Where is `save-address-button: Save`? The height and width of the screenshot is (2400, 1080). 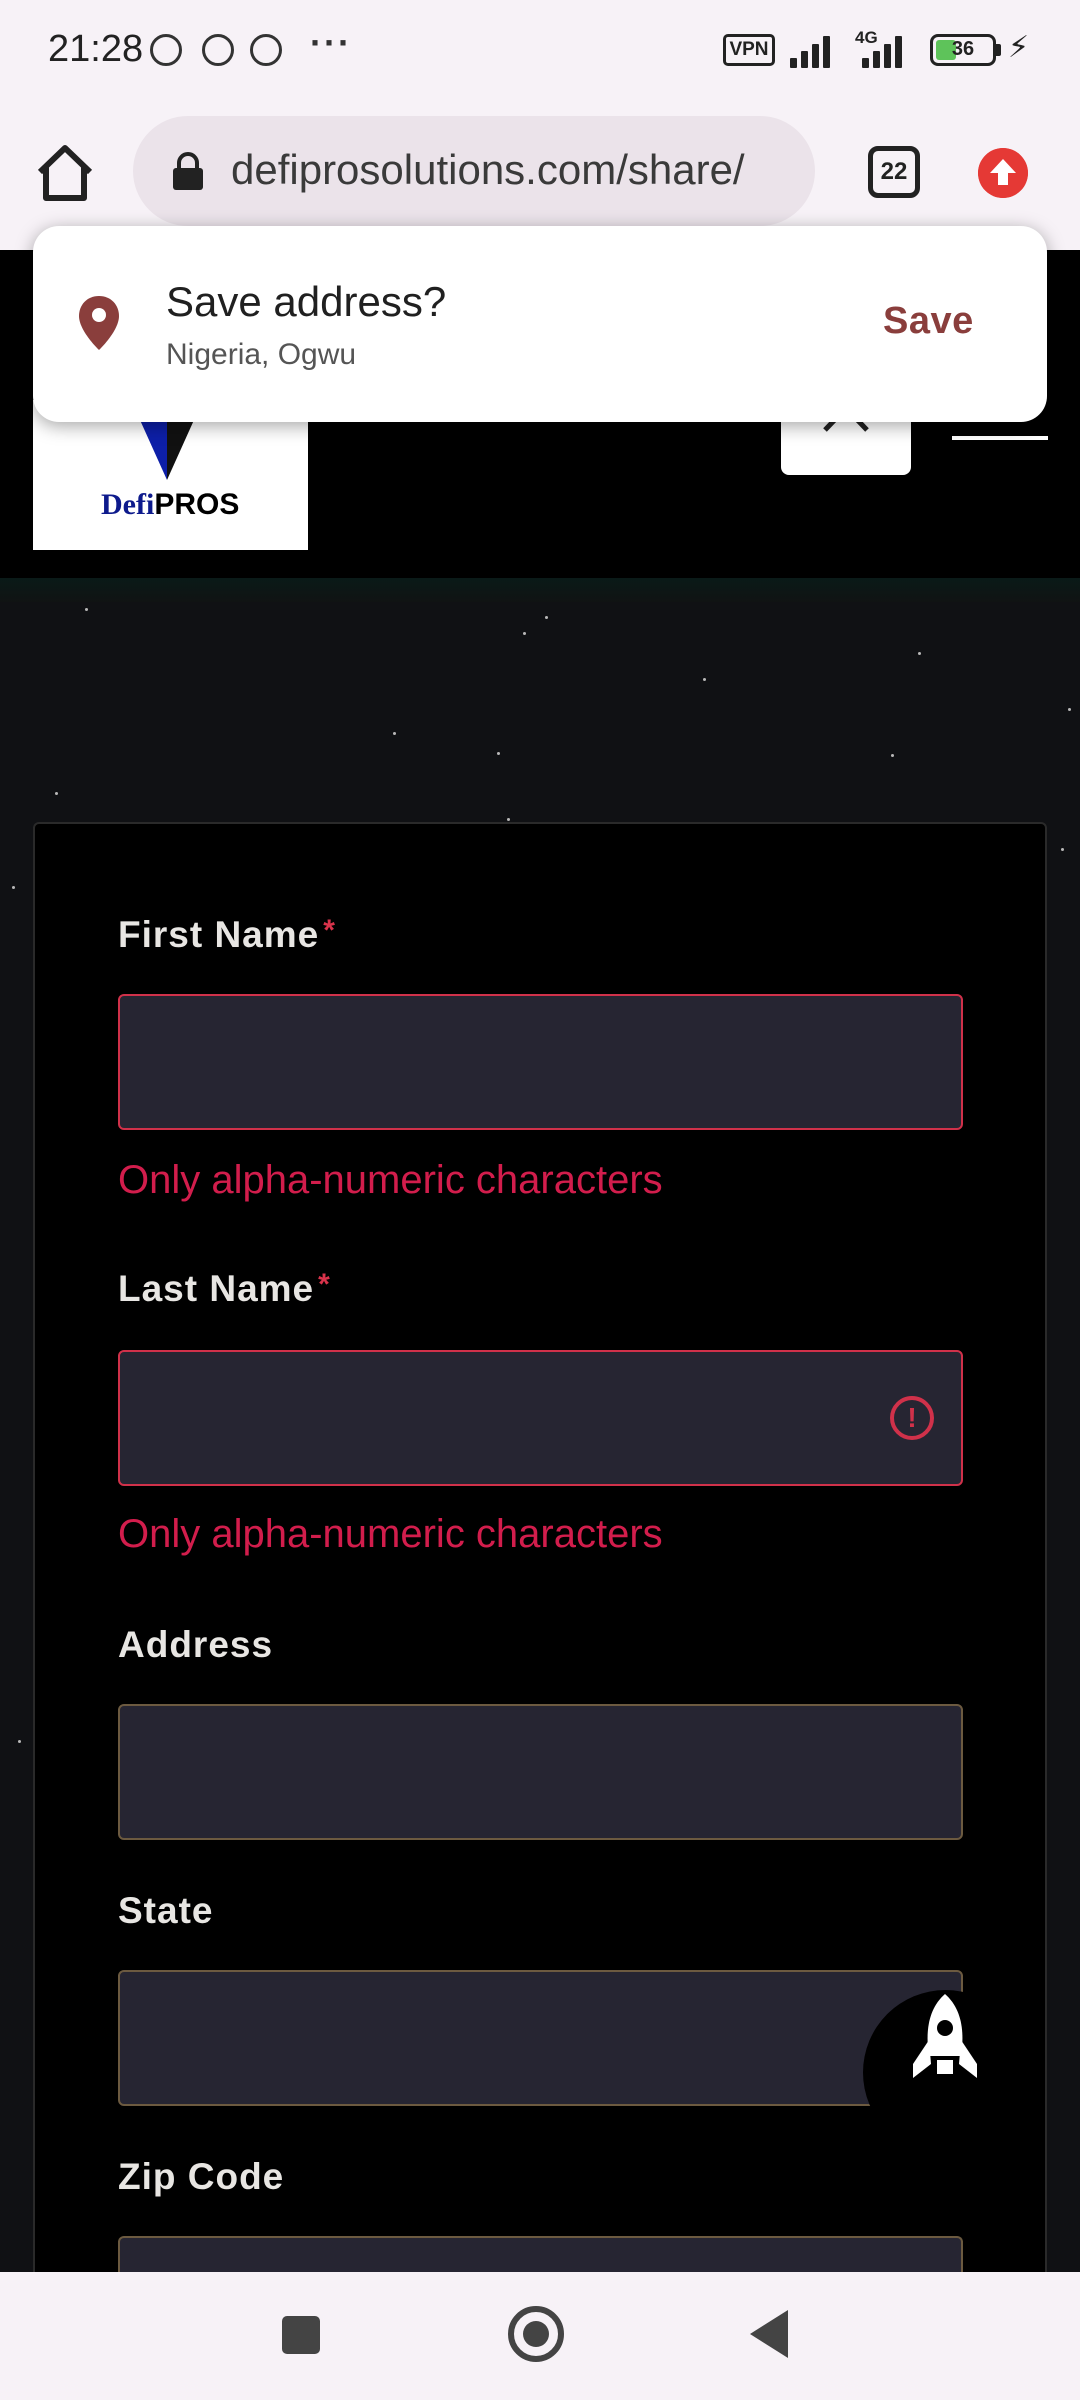 save-address-button: Save is located at coordinates (928, 321).